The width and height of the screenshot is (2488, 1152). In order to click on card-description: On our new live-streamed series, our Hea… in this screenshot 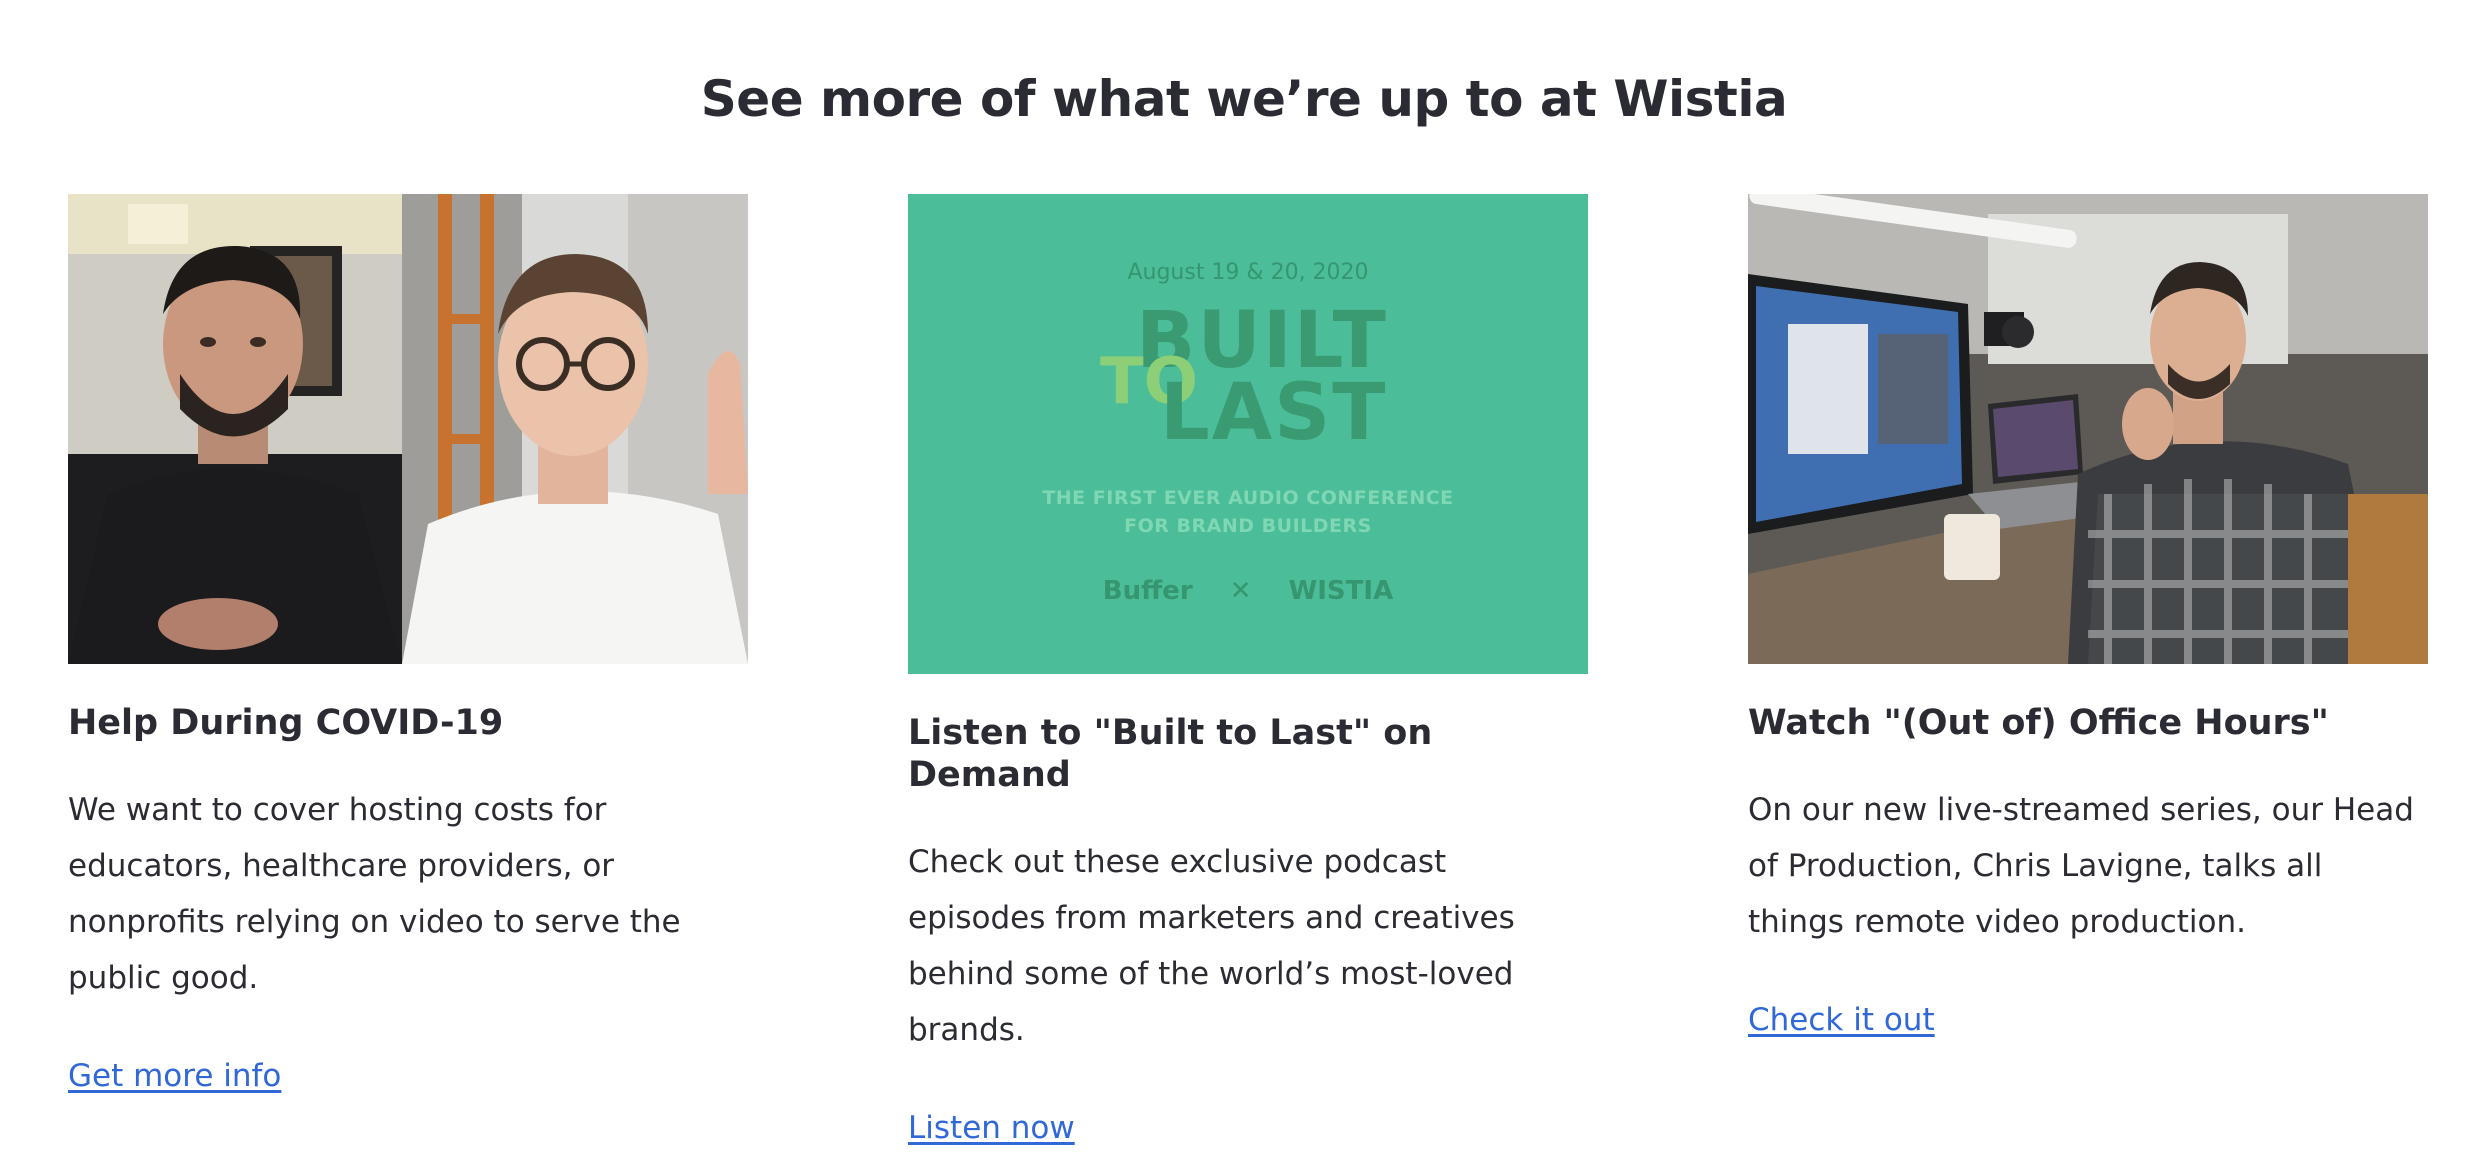, I will do `click(2081, 866)`.